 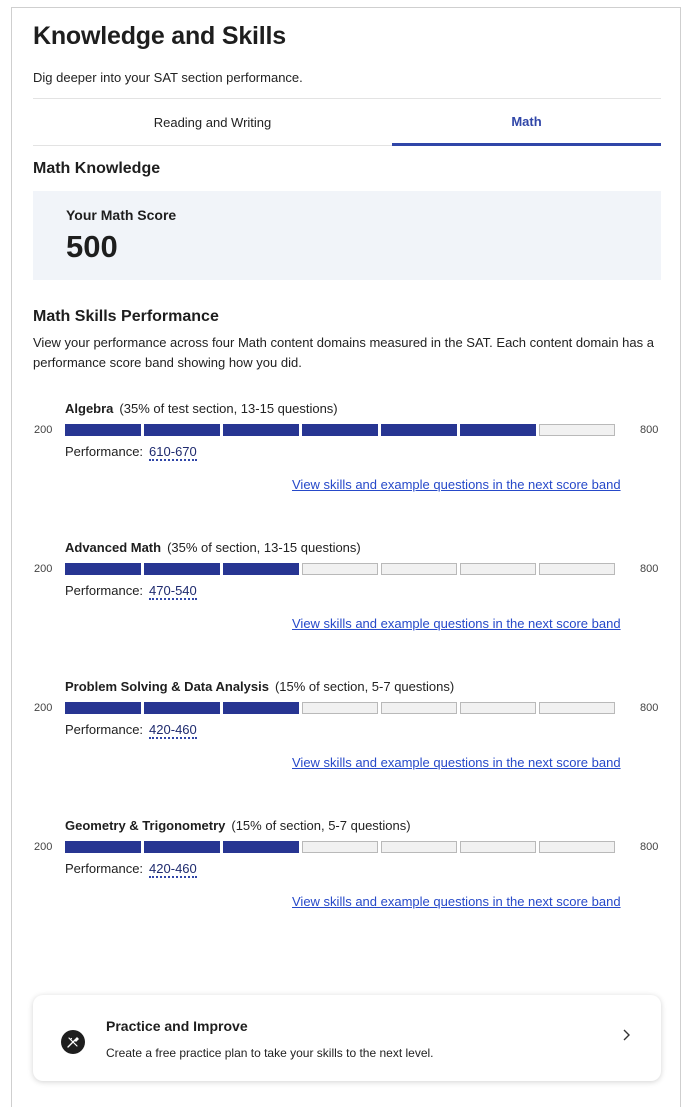 What do you see at coordinates (167, 686) in the screenshot?
I see `domain-name: Problem Solving & Data Analysis` at bounding box center [167, 686].